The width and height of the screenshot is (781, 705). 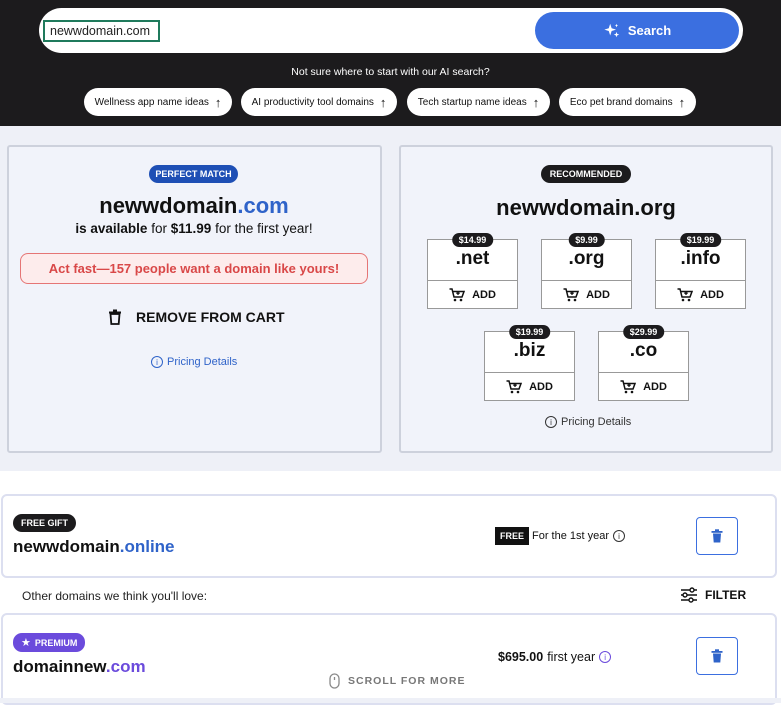 I want to click on available-for: for, so click(x=159, y=228).